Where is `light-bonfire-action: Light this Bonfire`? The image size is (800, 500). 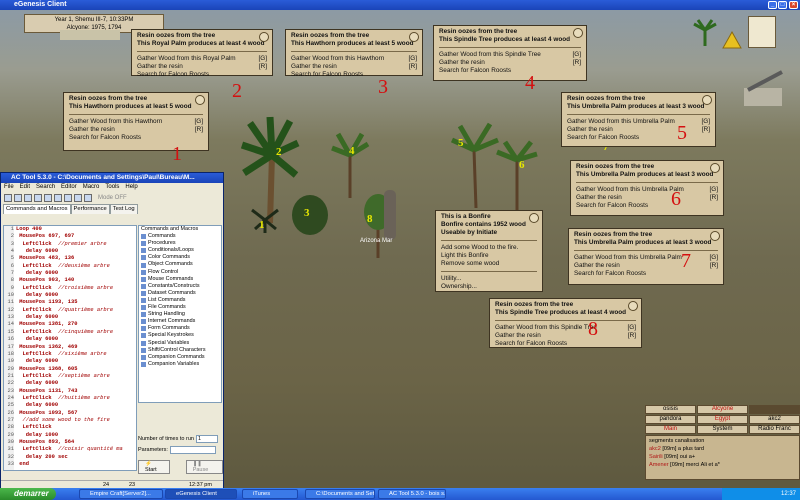 light-bonfire-action: Light this Bonfire is located at coordinates (489, 256).